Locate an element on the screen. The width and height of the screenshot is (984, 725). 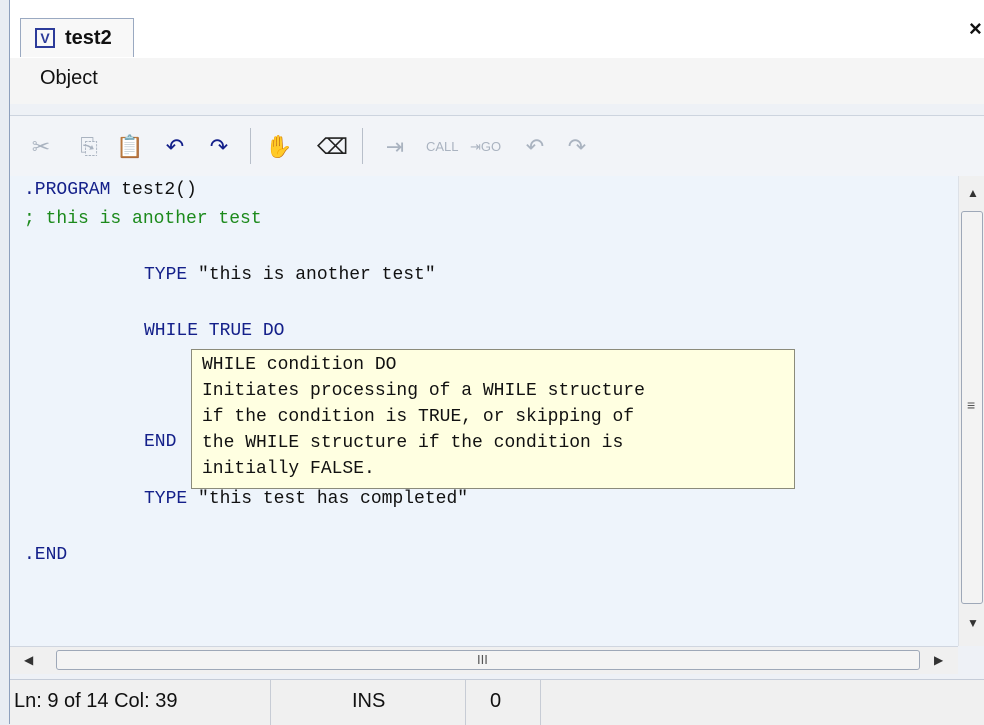
grip-icon: III is located at coordinates (482, 659).